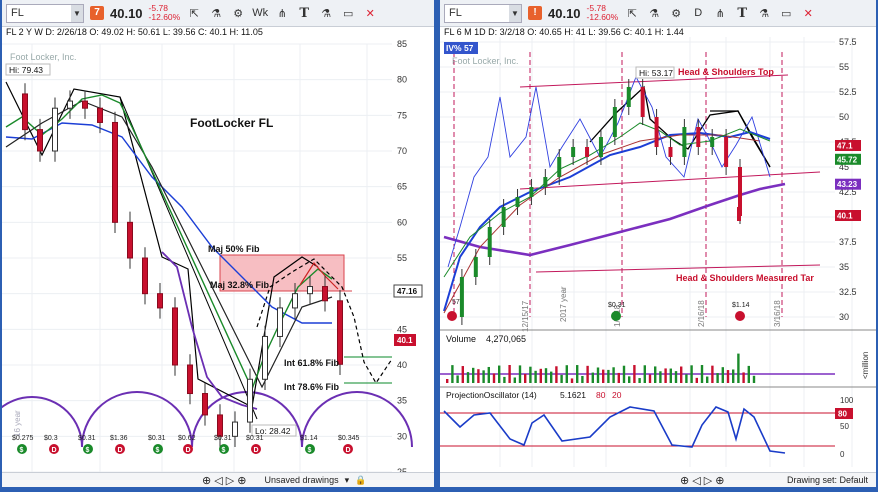 The height and width of the screenshot is (492, 878). What do you see at coordinates (602, 17) in the screenshot?
I see `change-percent: -12.60%` at bounding box center [602, 17].